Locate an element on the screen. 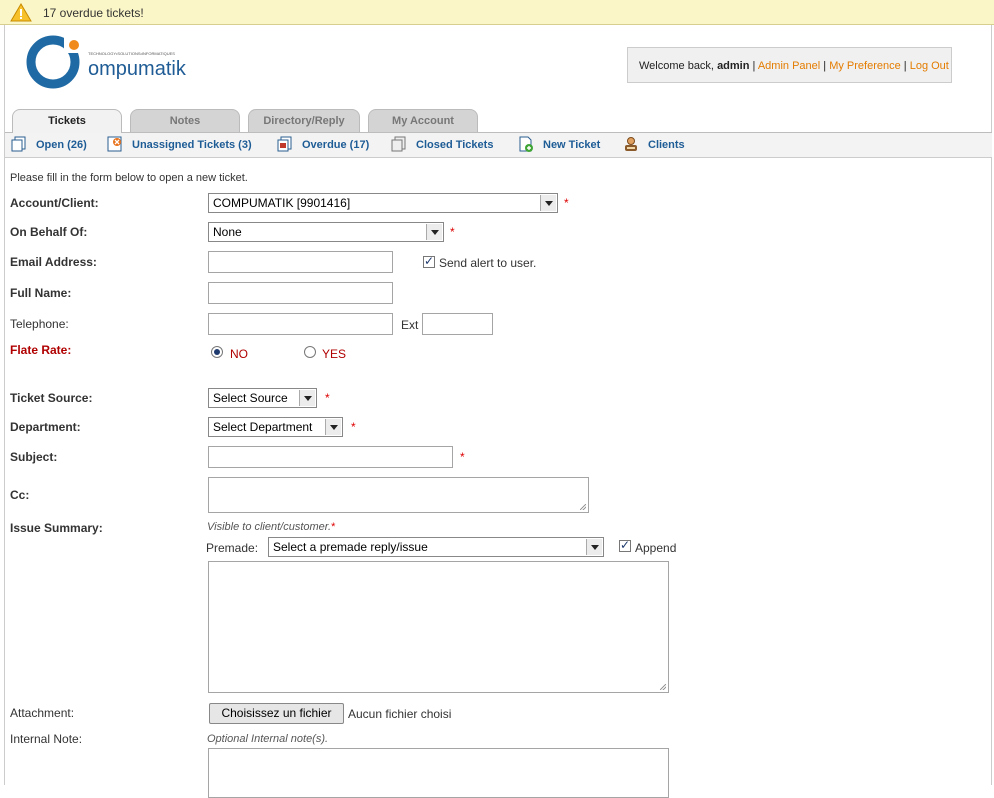 The width and height of the screenshot is (994, 798). premade-select: Select a premade reply/issue is located at coordinates (436, 547).